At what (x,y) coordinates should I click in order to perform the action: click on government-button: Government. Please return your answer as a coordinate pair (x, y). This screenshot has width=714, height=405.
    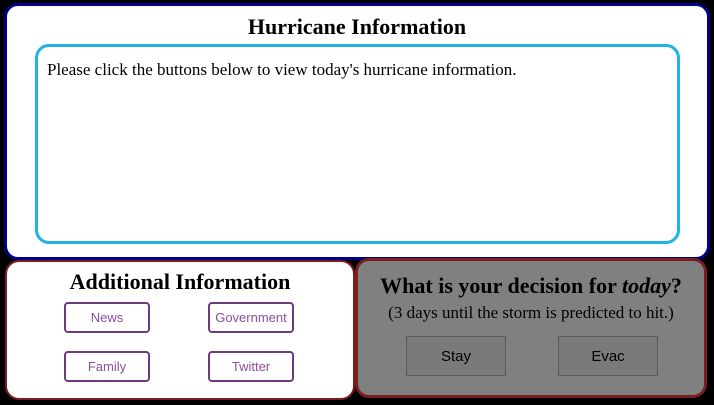
    Looking at the image, I should click on (251, 317).